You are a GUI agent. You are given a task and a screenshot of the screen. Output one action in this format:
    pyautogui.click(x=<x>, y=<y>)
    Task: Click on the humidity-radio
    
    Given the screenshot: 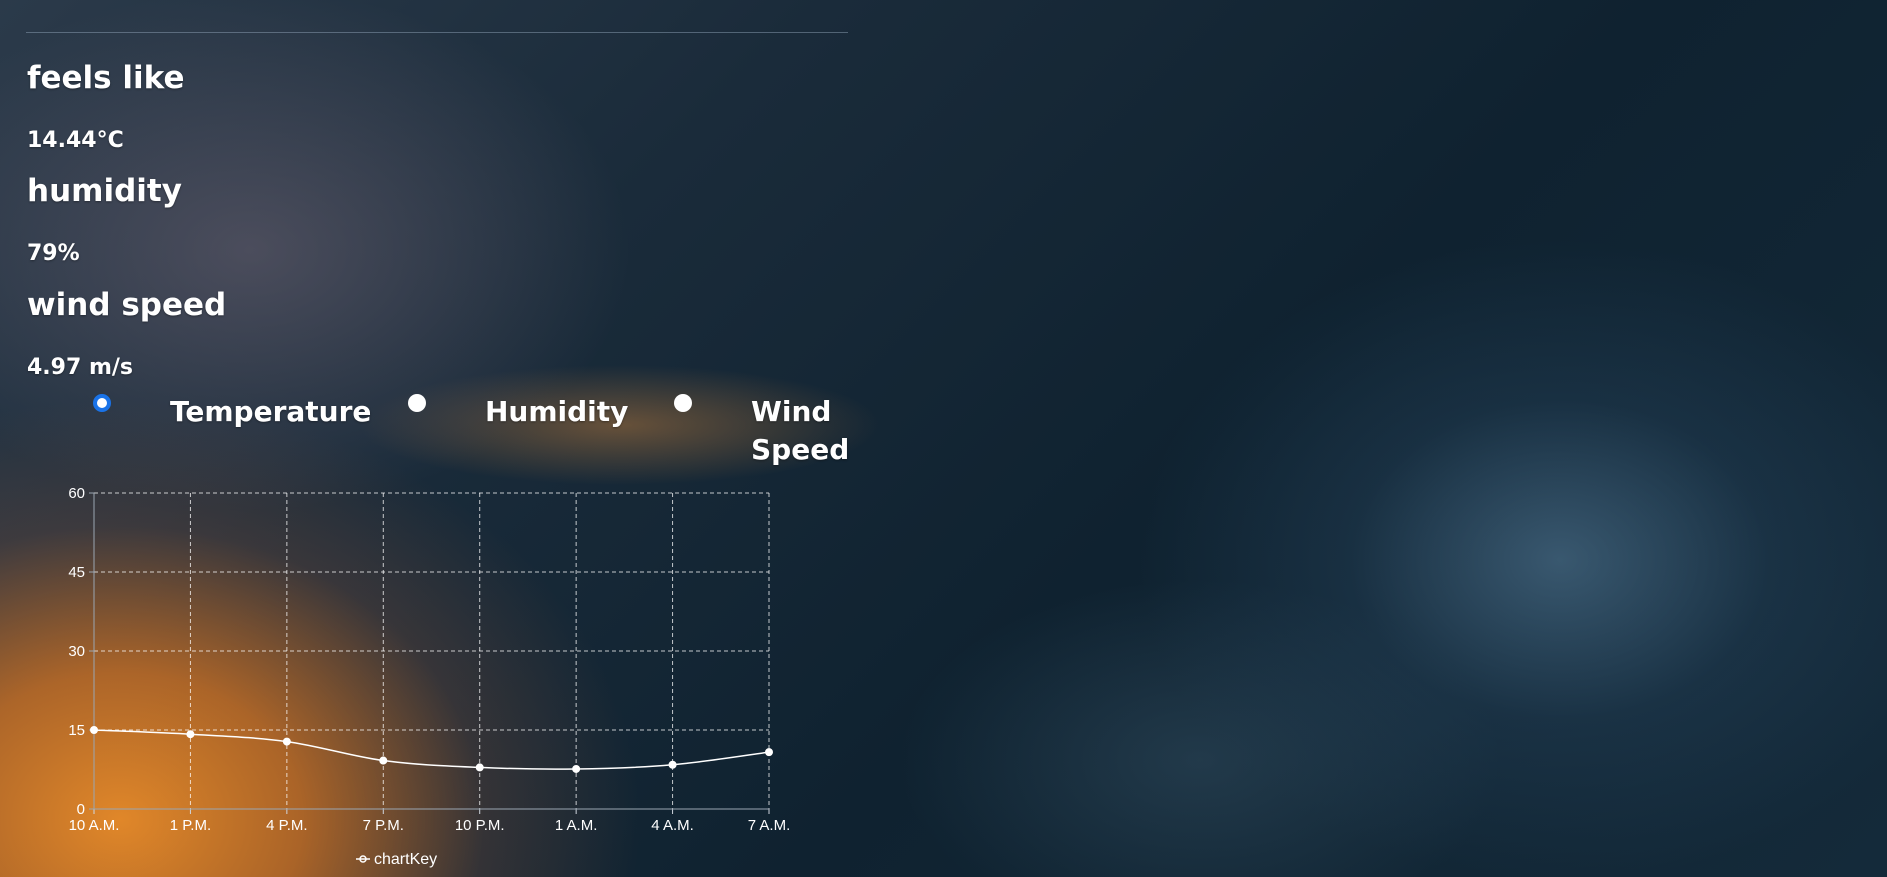 What is the action you would take?
    pyautogui.click(x=417, y=403)
    